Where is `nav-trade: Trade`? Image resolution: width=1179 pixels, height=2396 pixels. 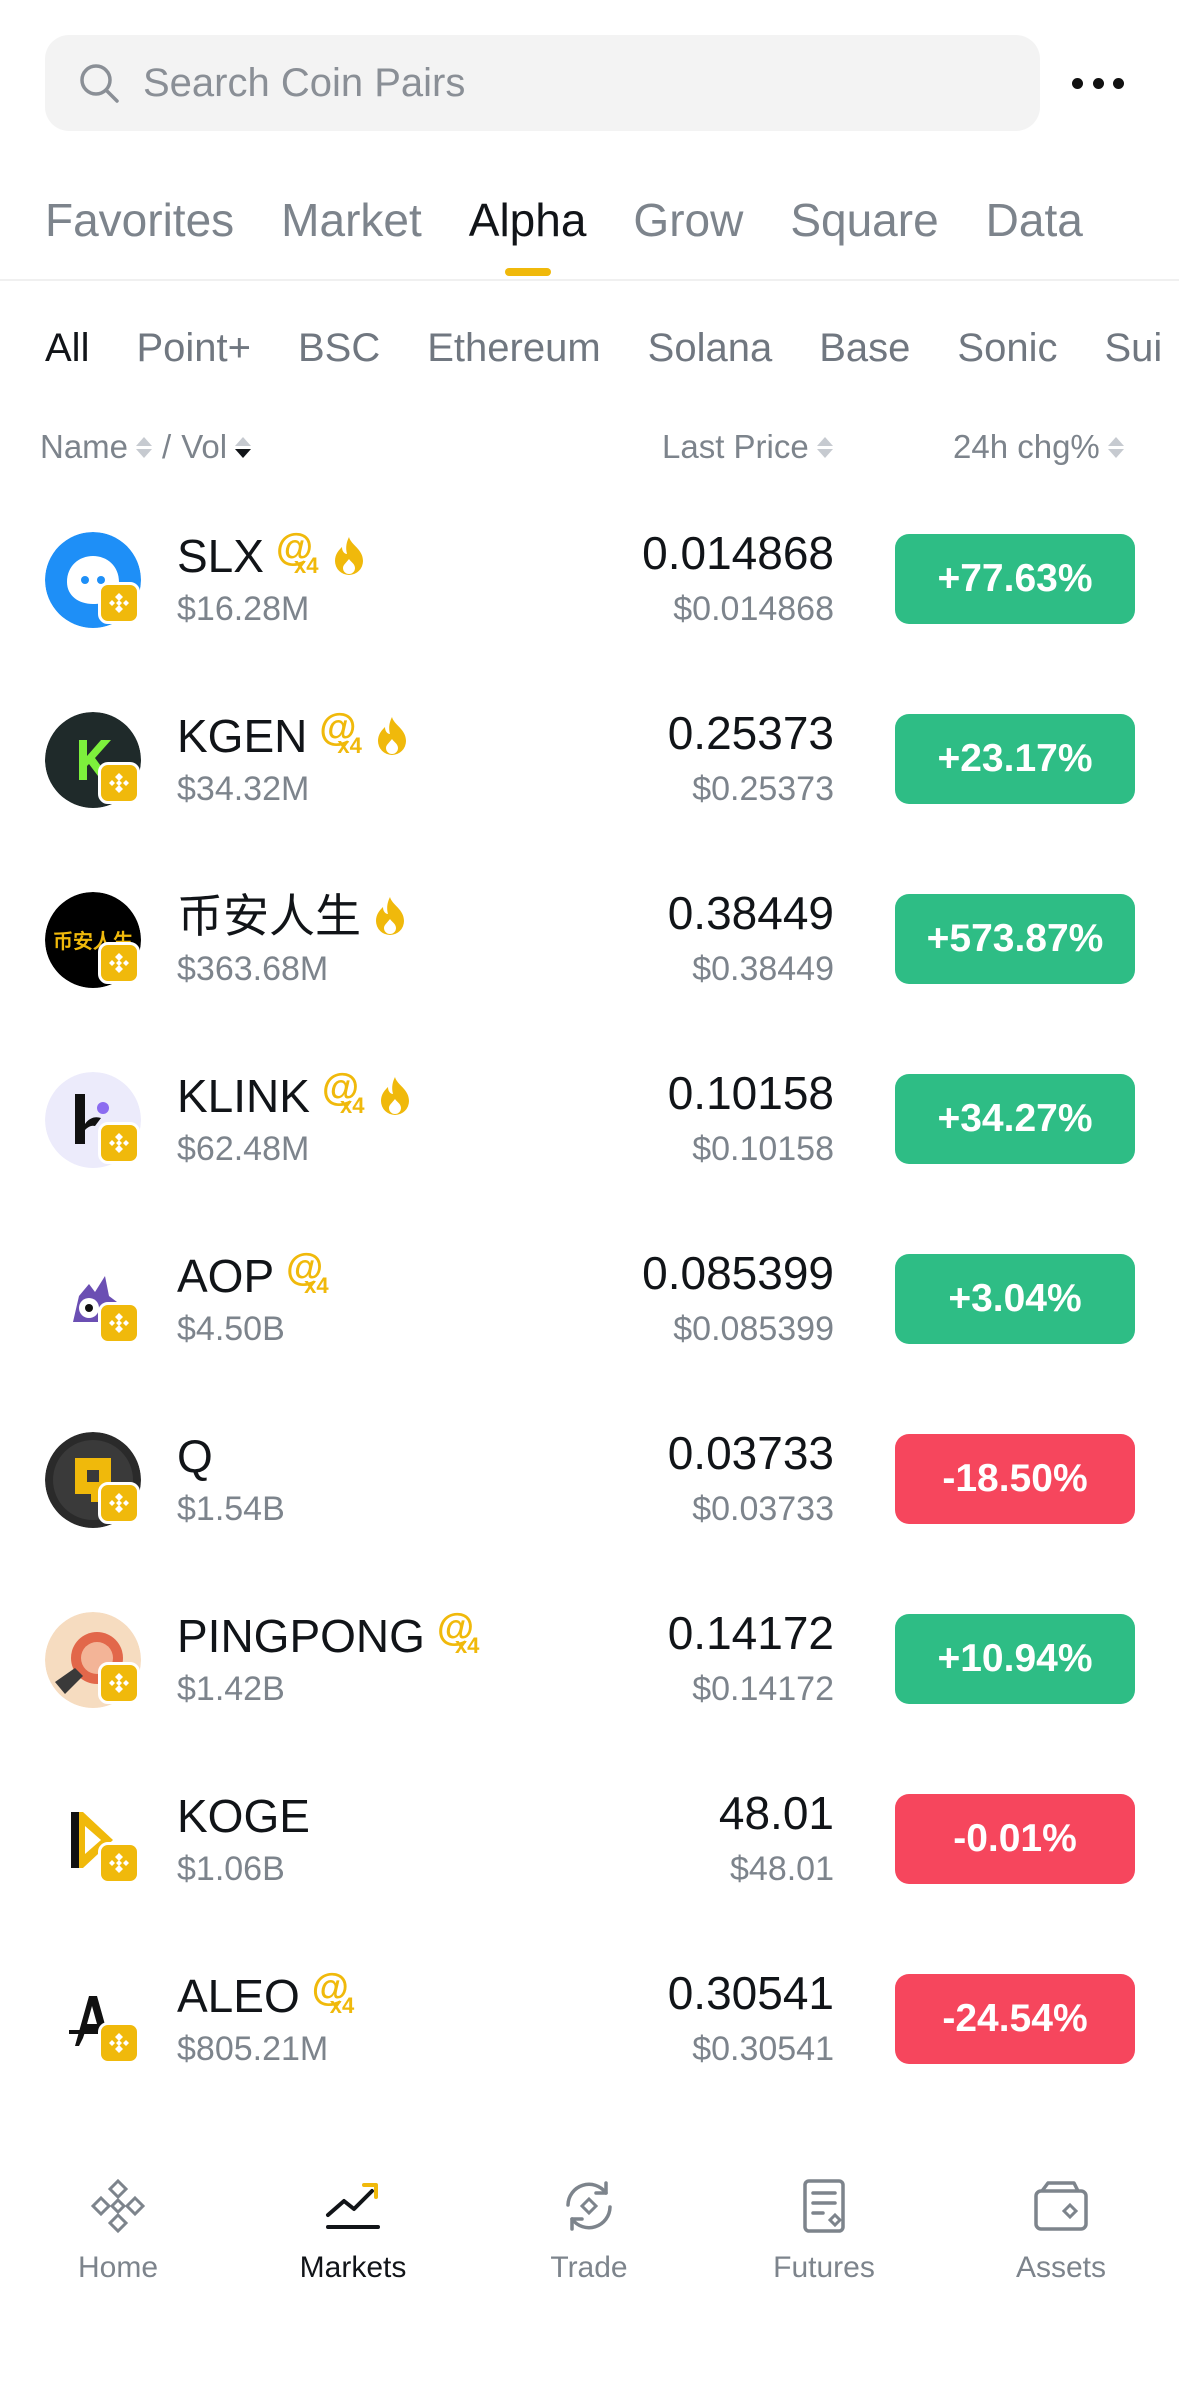
nav-trade: Trade is located at coordinates (589, 2230).